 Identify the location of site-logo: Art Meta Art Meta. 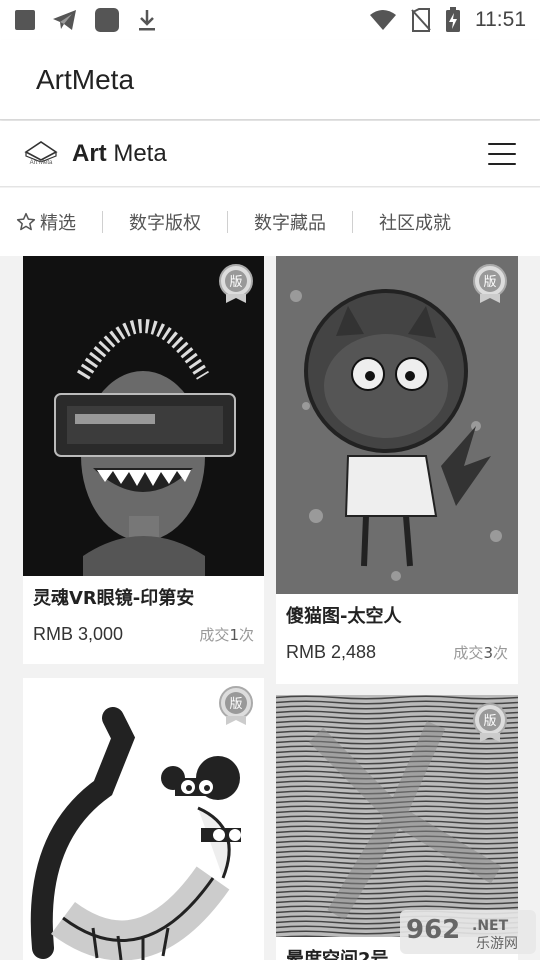
(95, 154).